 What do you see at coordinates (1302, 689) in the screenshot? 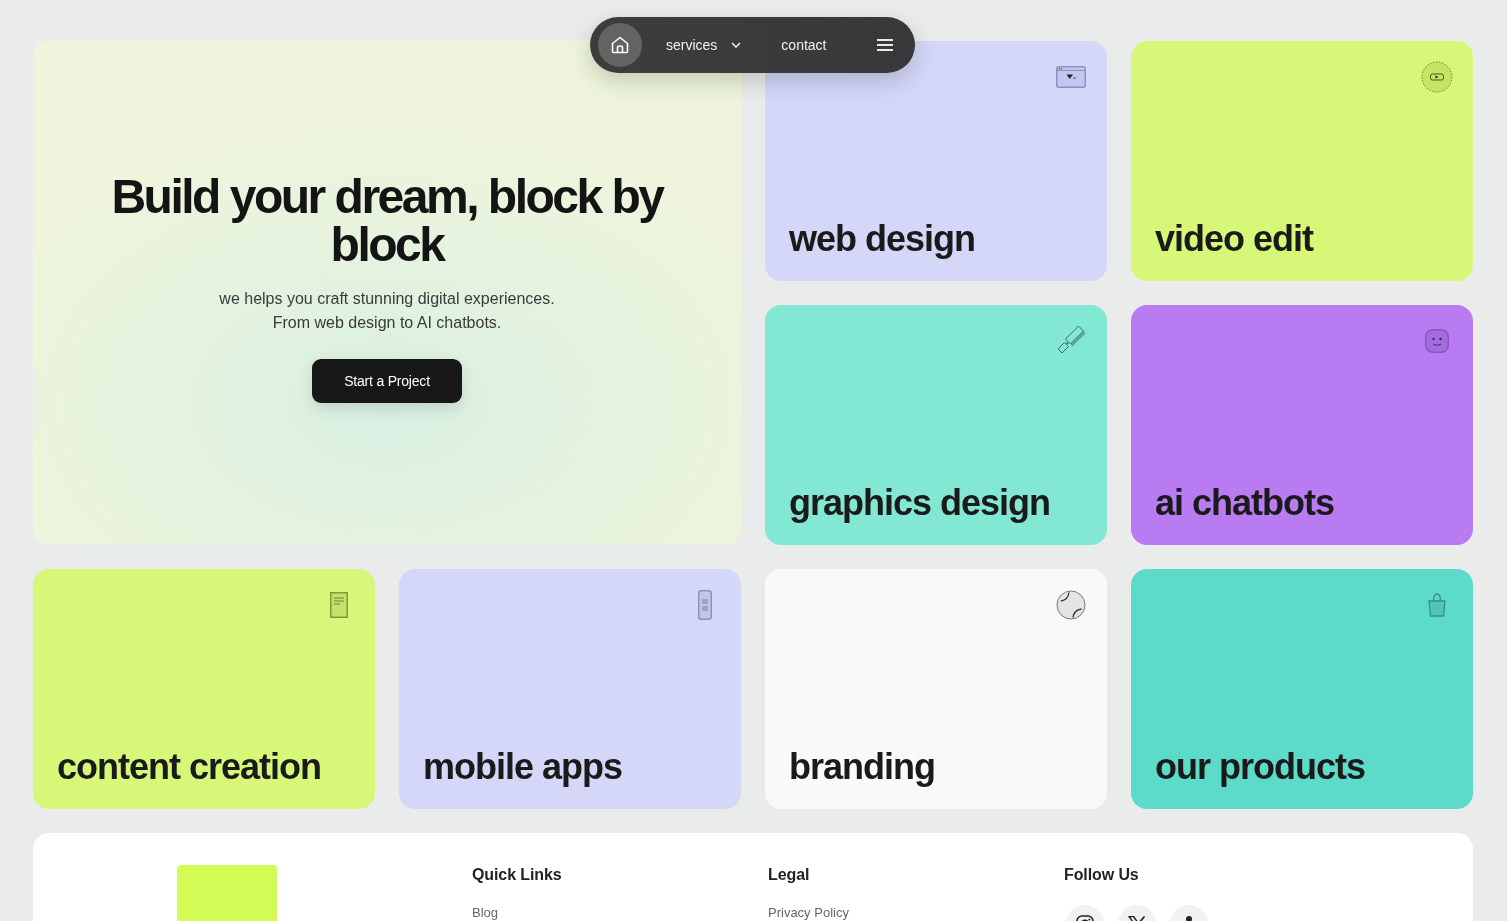
I see `service-card: our products` at bounding box center [1302, 689].